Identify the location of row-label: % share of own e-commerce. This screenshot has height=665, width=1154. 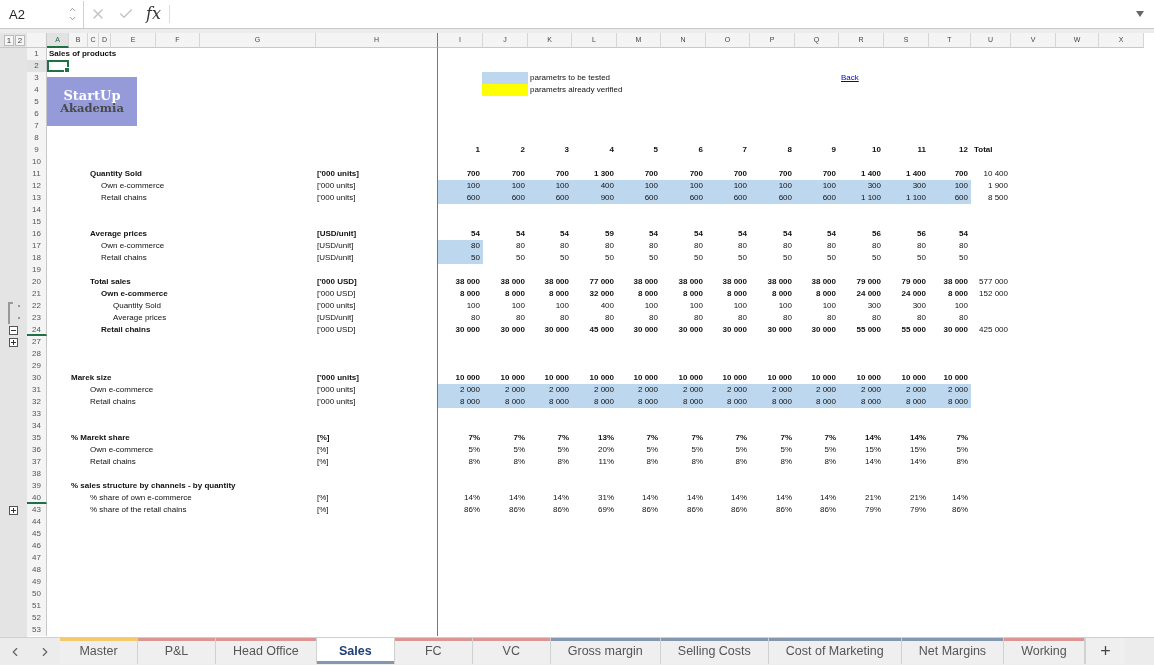
(140, 498).